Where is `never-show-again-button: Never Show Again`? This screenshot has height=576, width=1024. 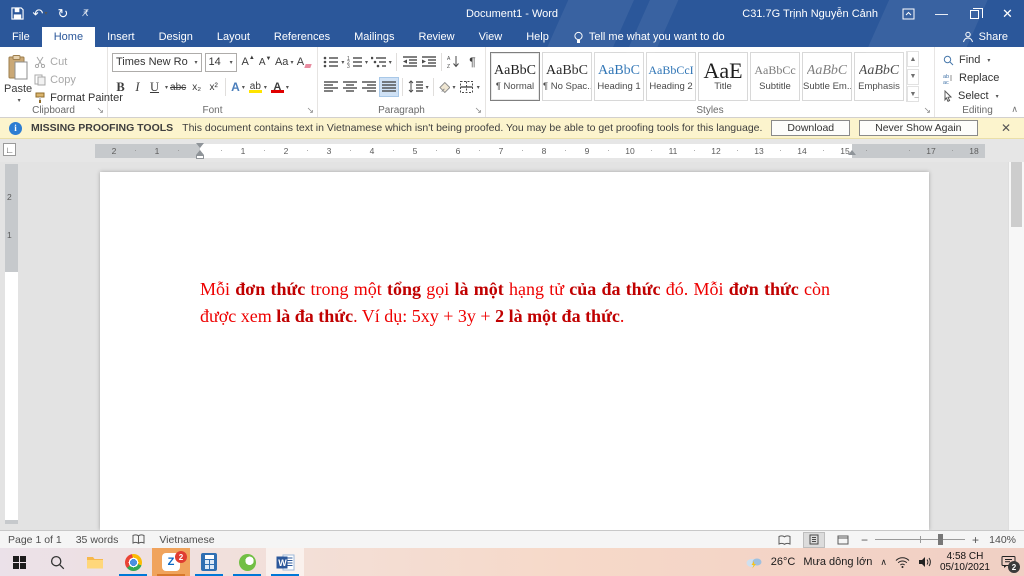 never-show-again-button: Never Show Again is located at coordinates (918, 128).